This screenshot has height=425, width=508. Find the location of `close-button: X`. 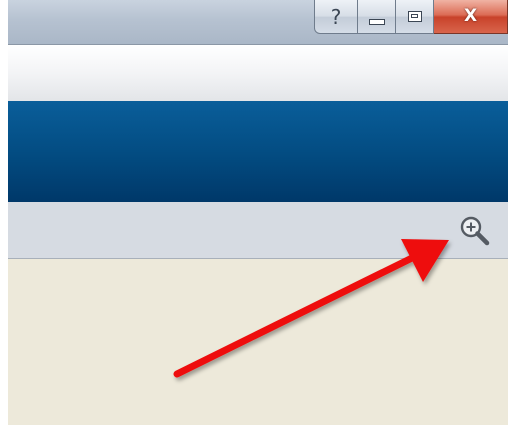

close-button: X is located at coordinates (471, 17).